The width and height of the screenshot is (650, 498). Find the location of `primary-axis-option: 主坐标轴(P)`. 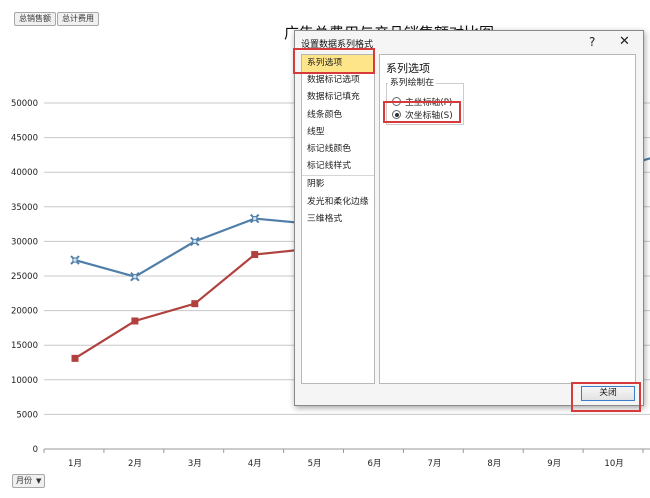

primary-axis-option: 主坐标轴(P) is located at coordinates (422, 101).